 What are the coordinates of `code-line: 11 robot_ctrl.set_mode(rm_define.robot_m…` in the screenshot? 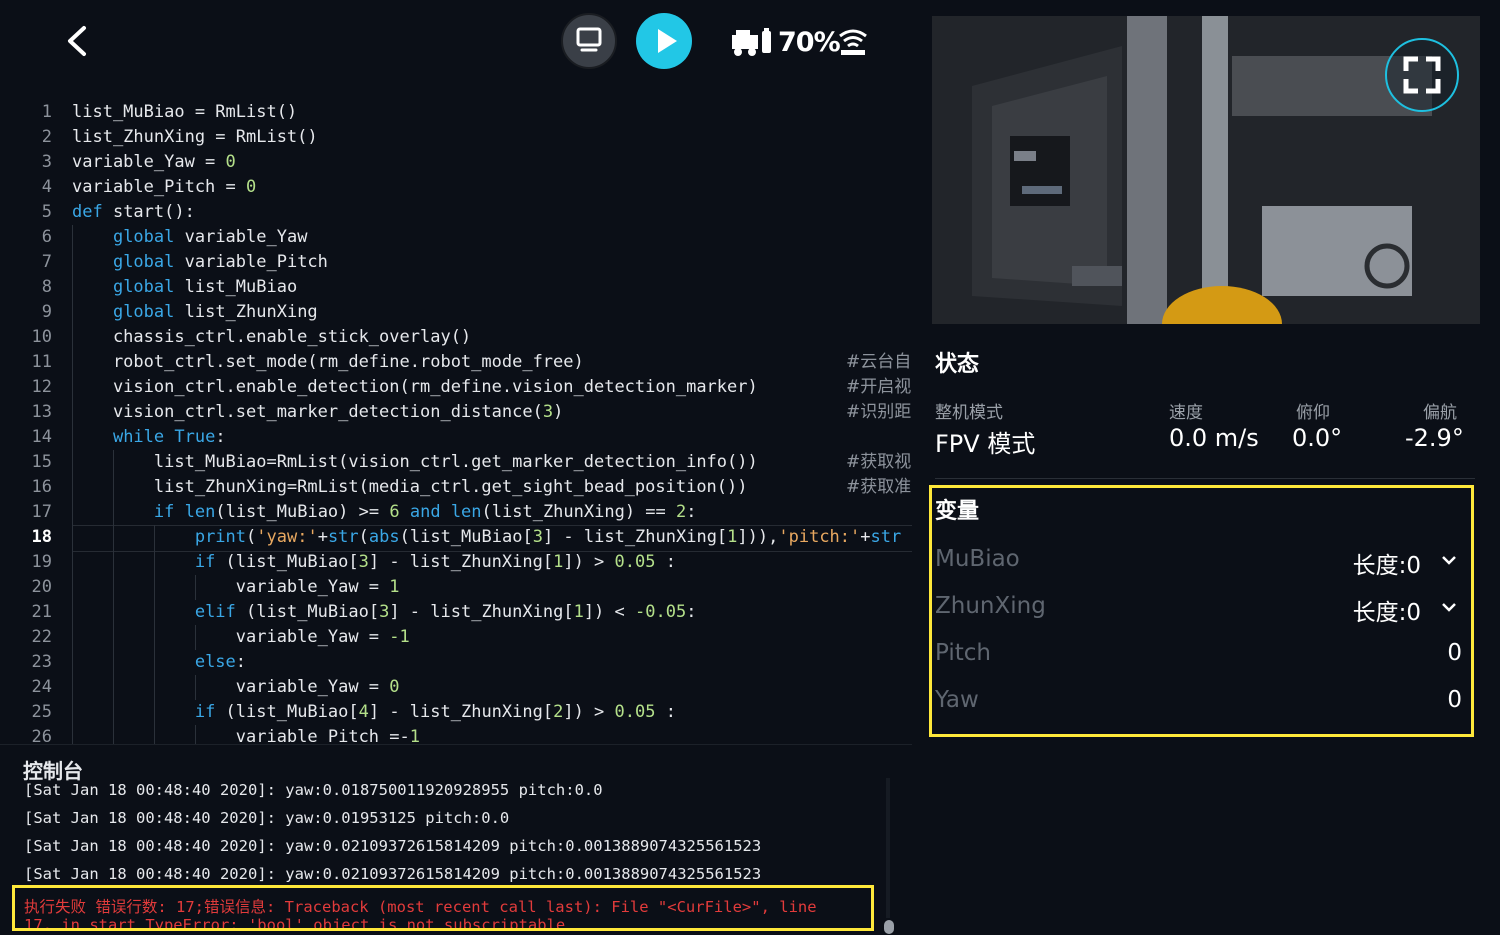 It's located at (466, 362).